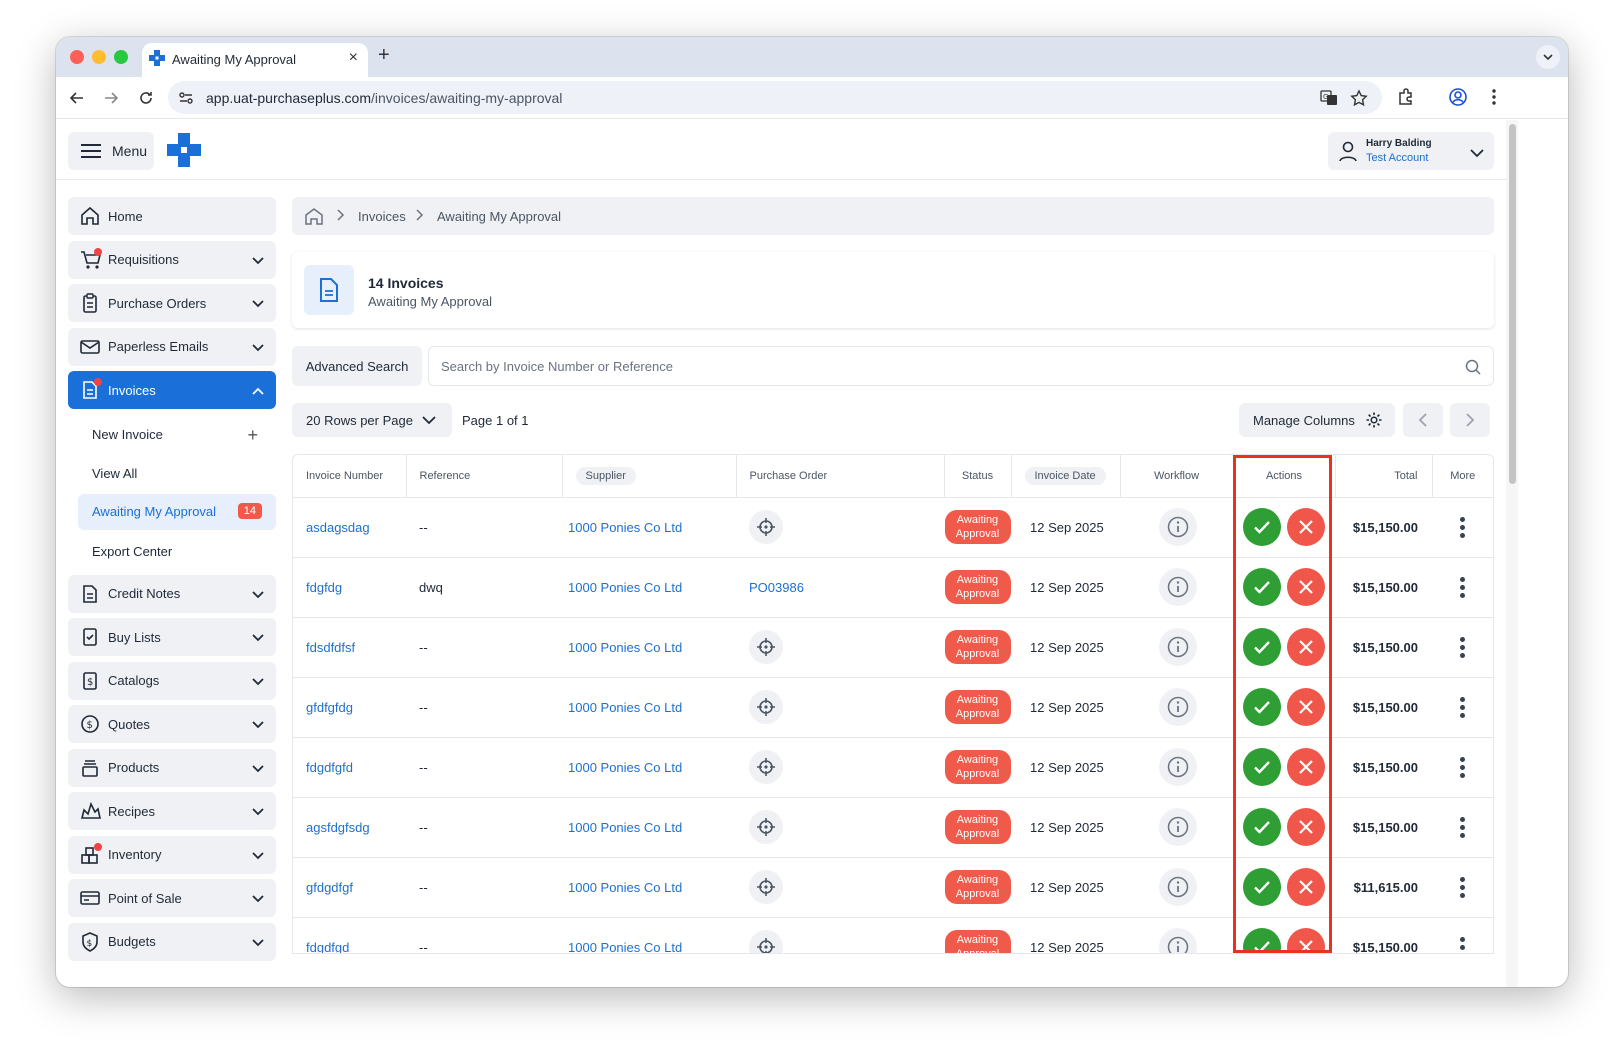 The height and width of the screenshot is (1060, 1624). I want to click on site-settings-icon, so click(186, 100).